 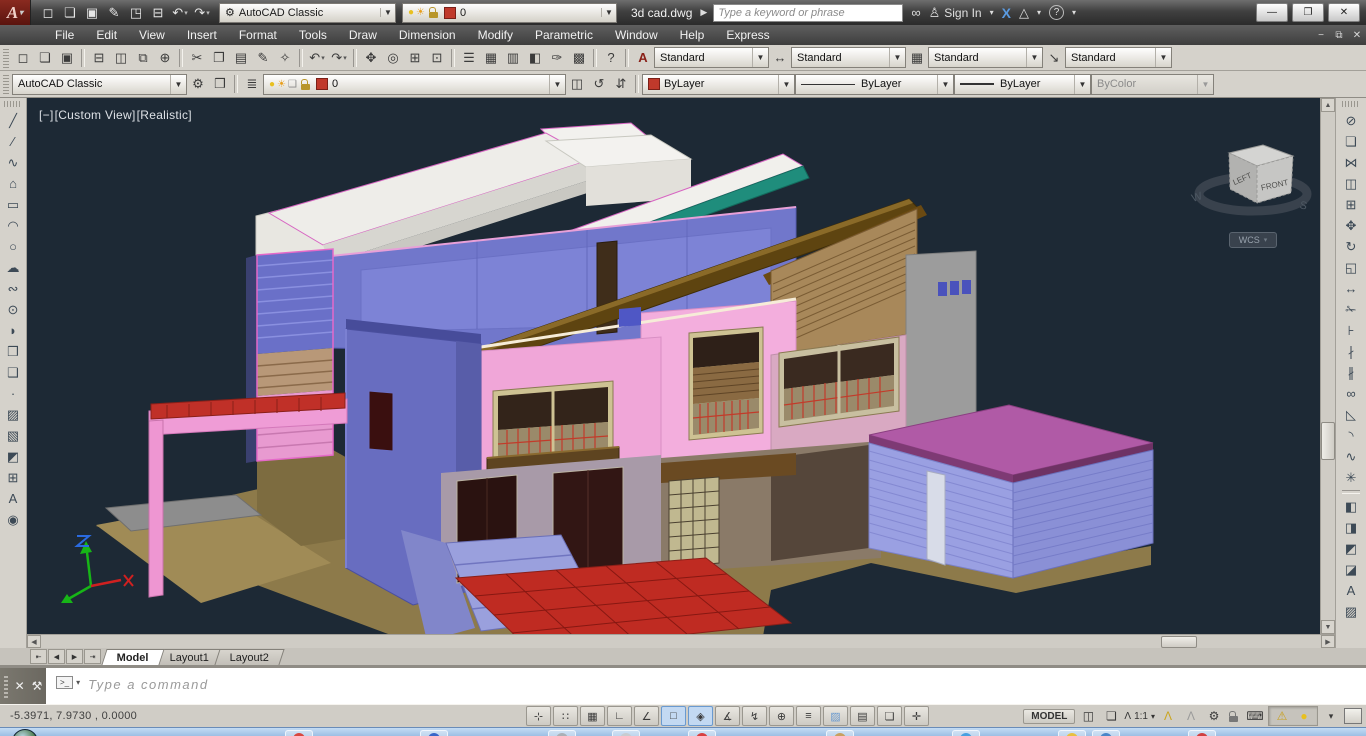 What do you see at coordinates (13, 162) in the screenshot?
I see `polyline-icon: ∿` at bounding box center [13, 162].